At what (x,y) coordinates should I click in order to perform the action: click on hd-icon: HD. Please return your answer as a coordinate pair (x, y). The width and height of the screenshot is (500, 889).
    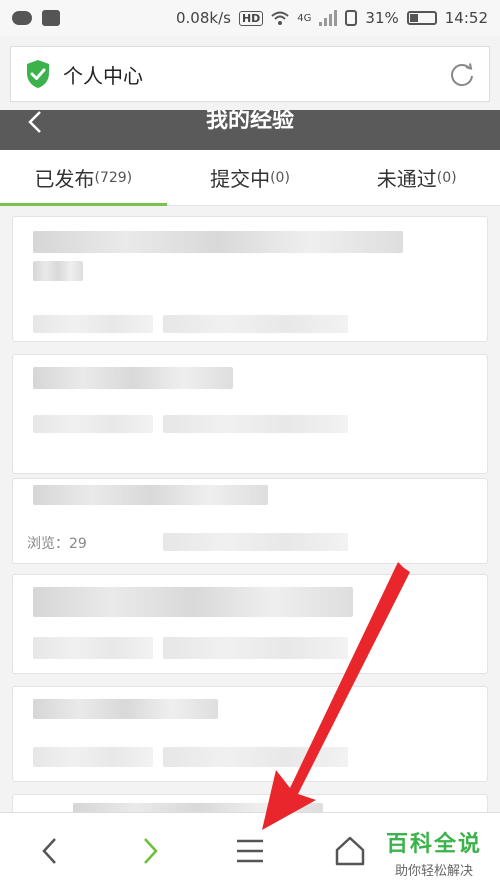
    Looking at the image, I should click on (251, 18).